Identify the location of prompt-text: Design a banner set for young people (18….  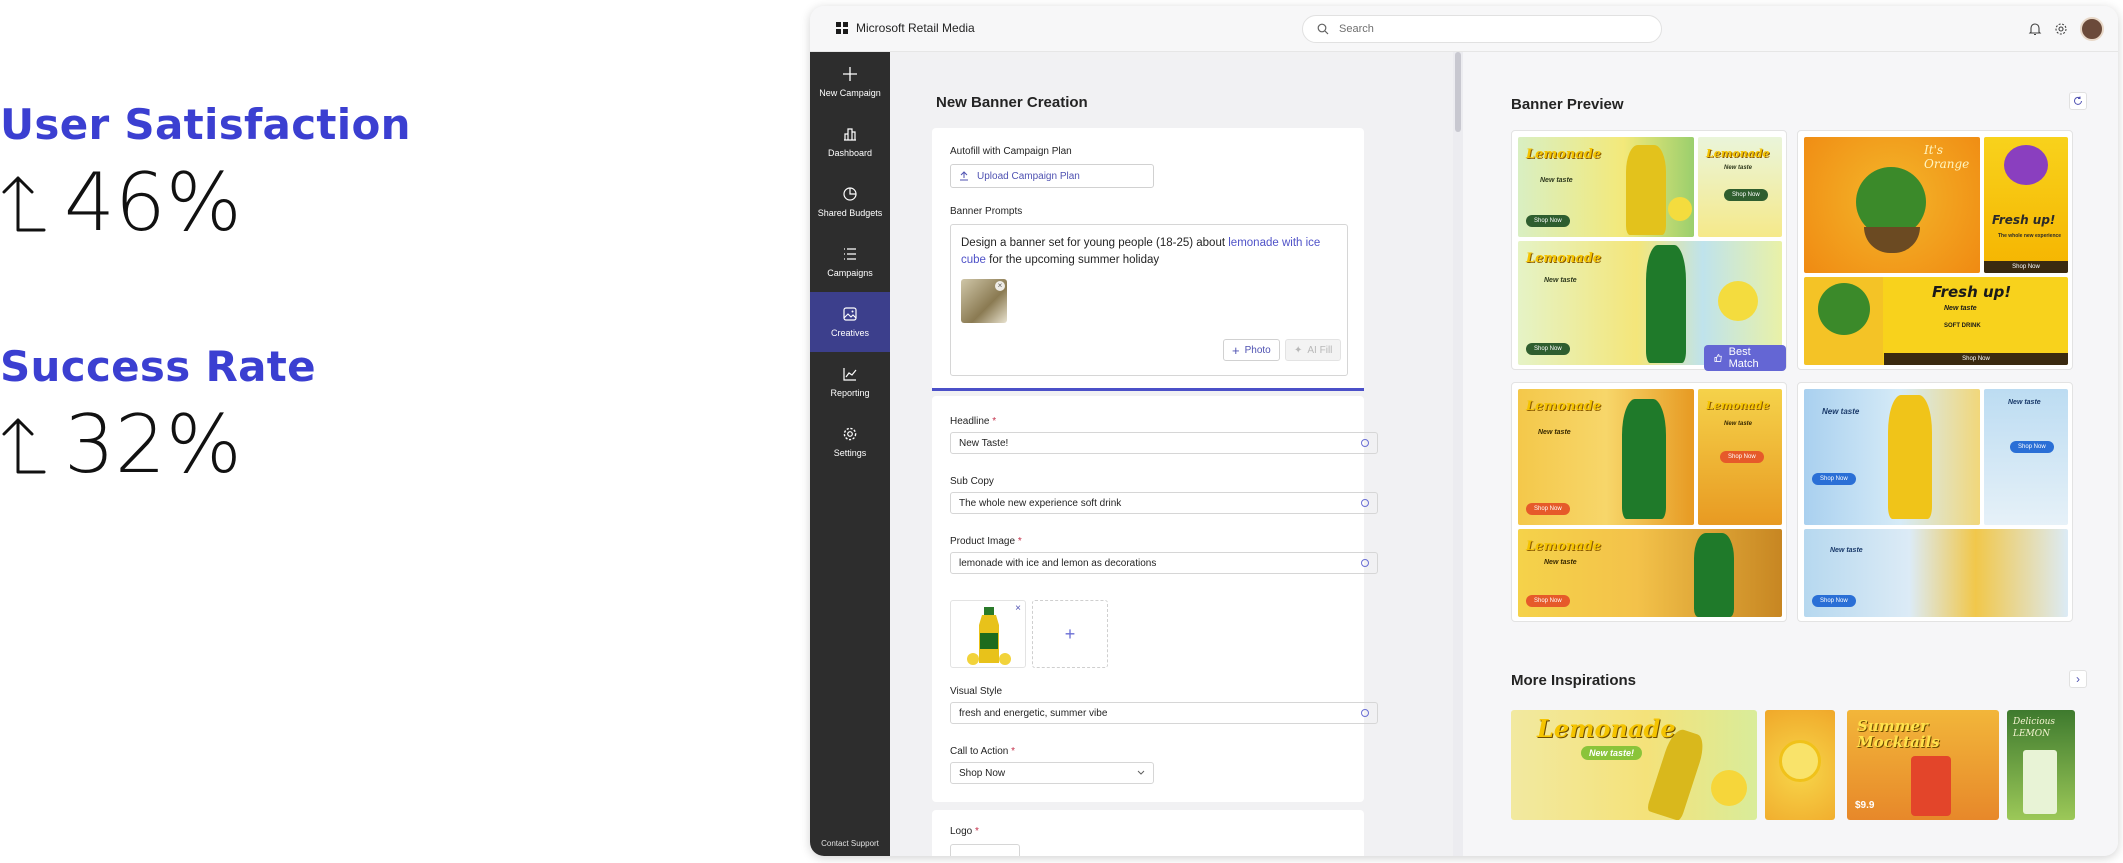
(1095, 243).